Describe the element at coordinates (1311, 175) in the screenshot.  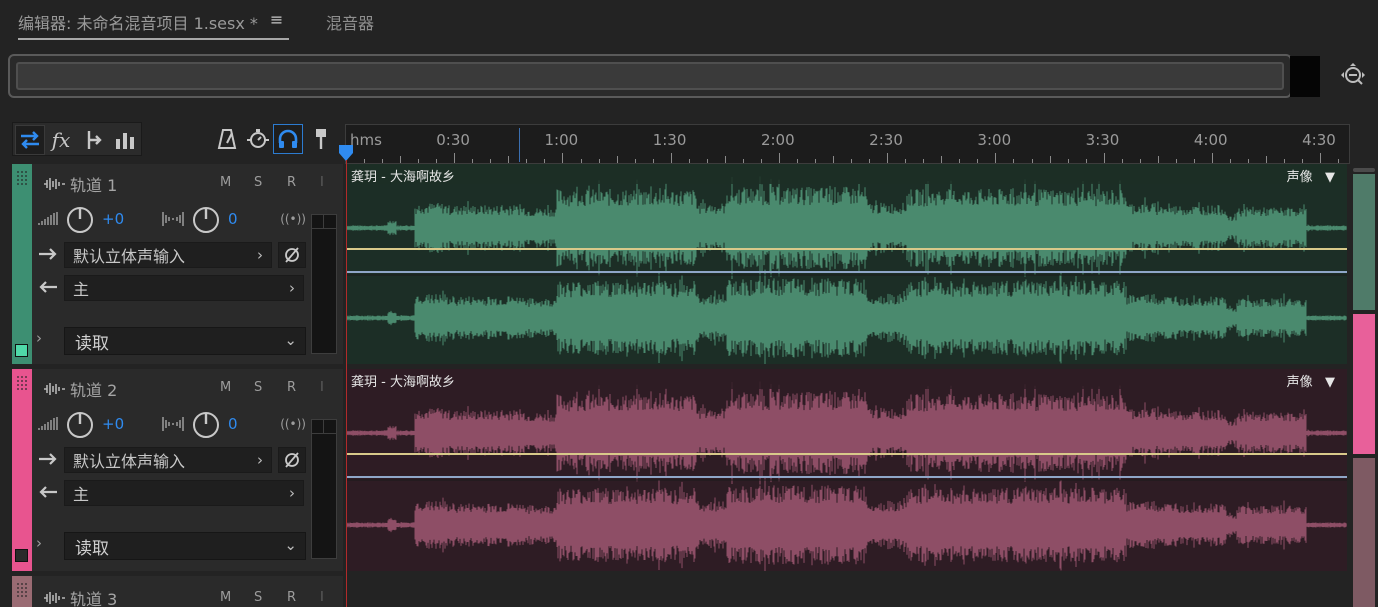
I see `track-1-clip-pan-menu: 声像 ▼` at that location.